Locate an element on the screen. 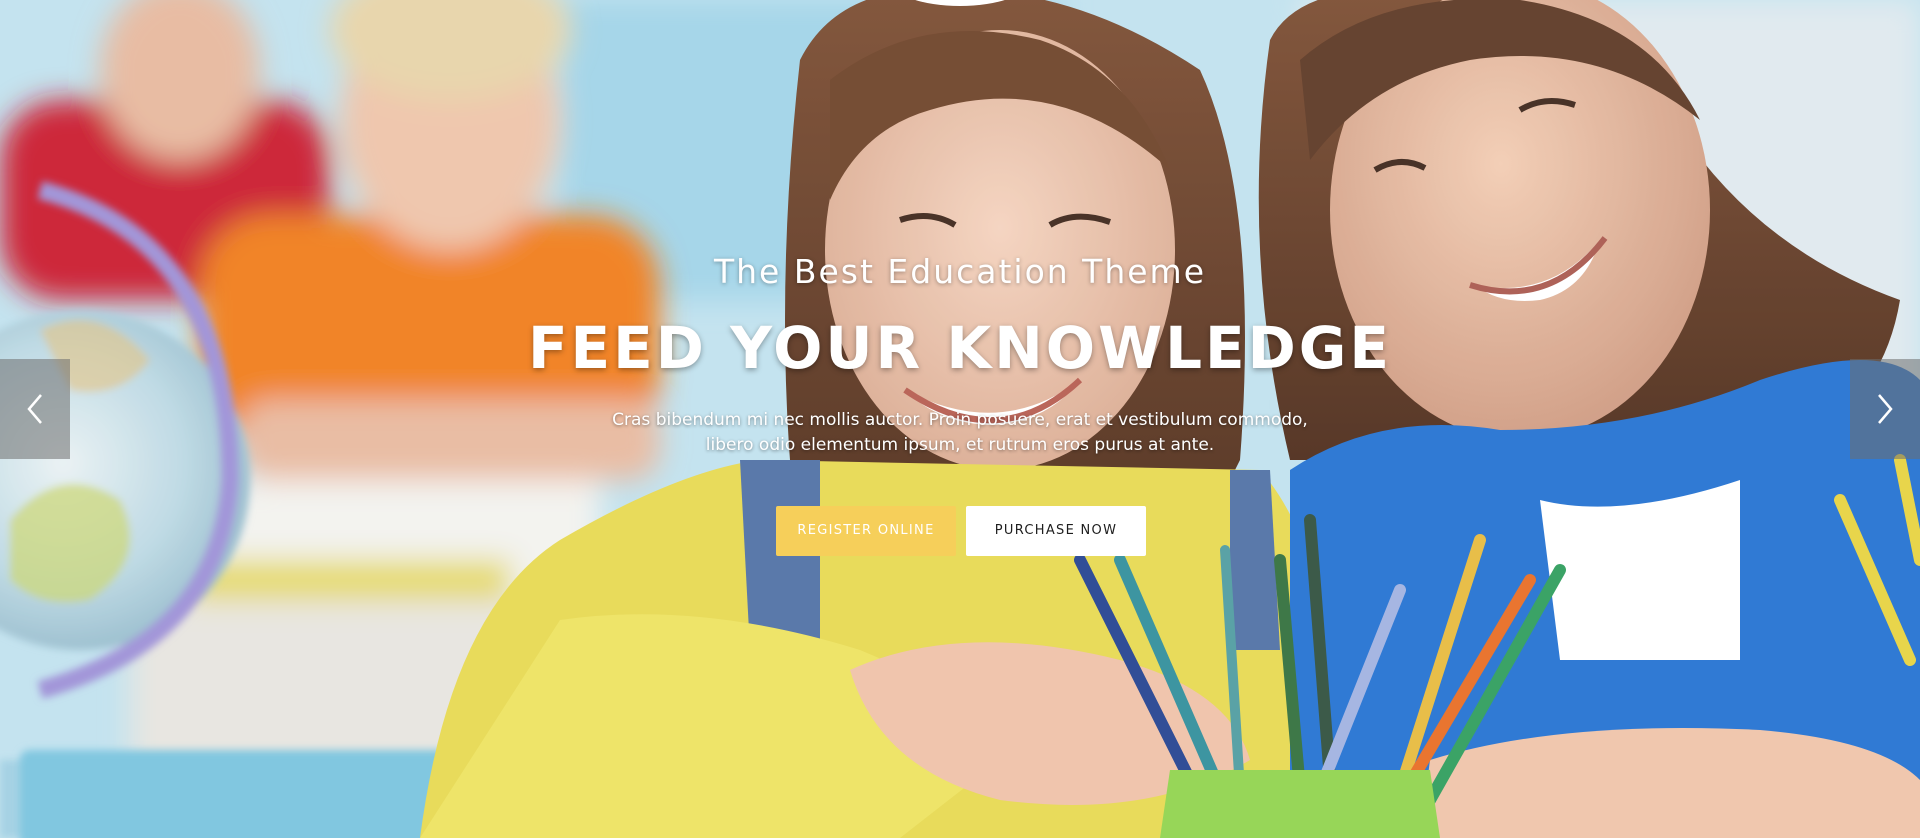 This screenshot has height=838, width=1920. chevron-left-icon is located at coordinates (34, 409).